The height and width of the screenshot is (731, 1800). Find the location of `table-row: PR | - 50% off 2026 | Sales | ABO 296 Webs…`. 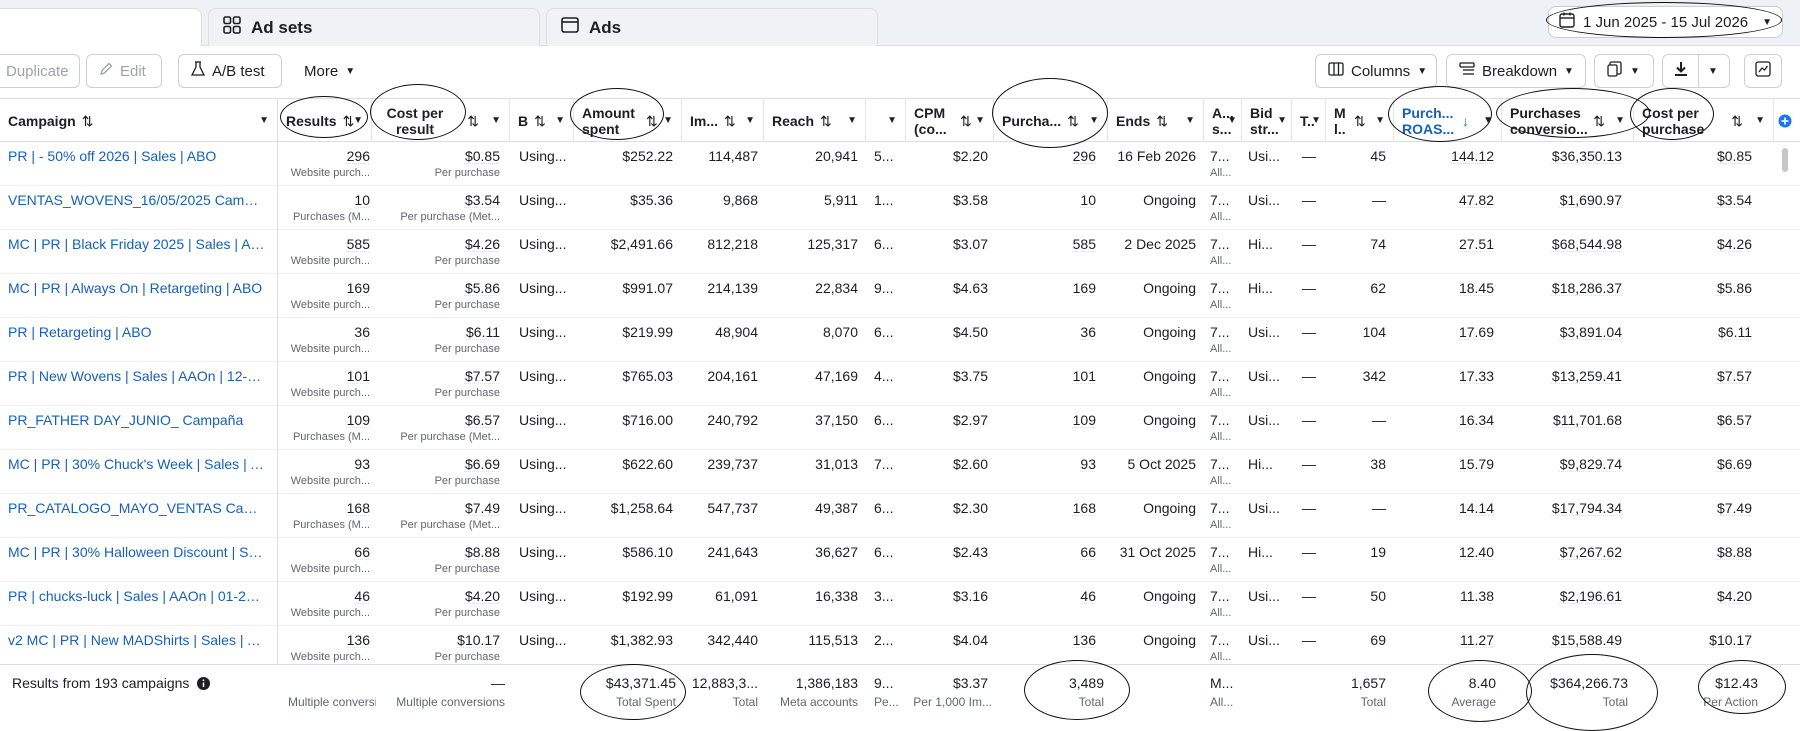

table-row: PR | - 50% off 2026 | Sales | ABO 296 Webs… is located at coordinates (900, 164).